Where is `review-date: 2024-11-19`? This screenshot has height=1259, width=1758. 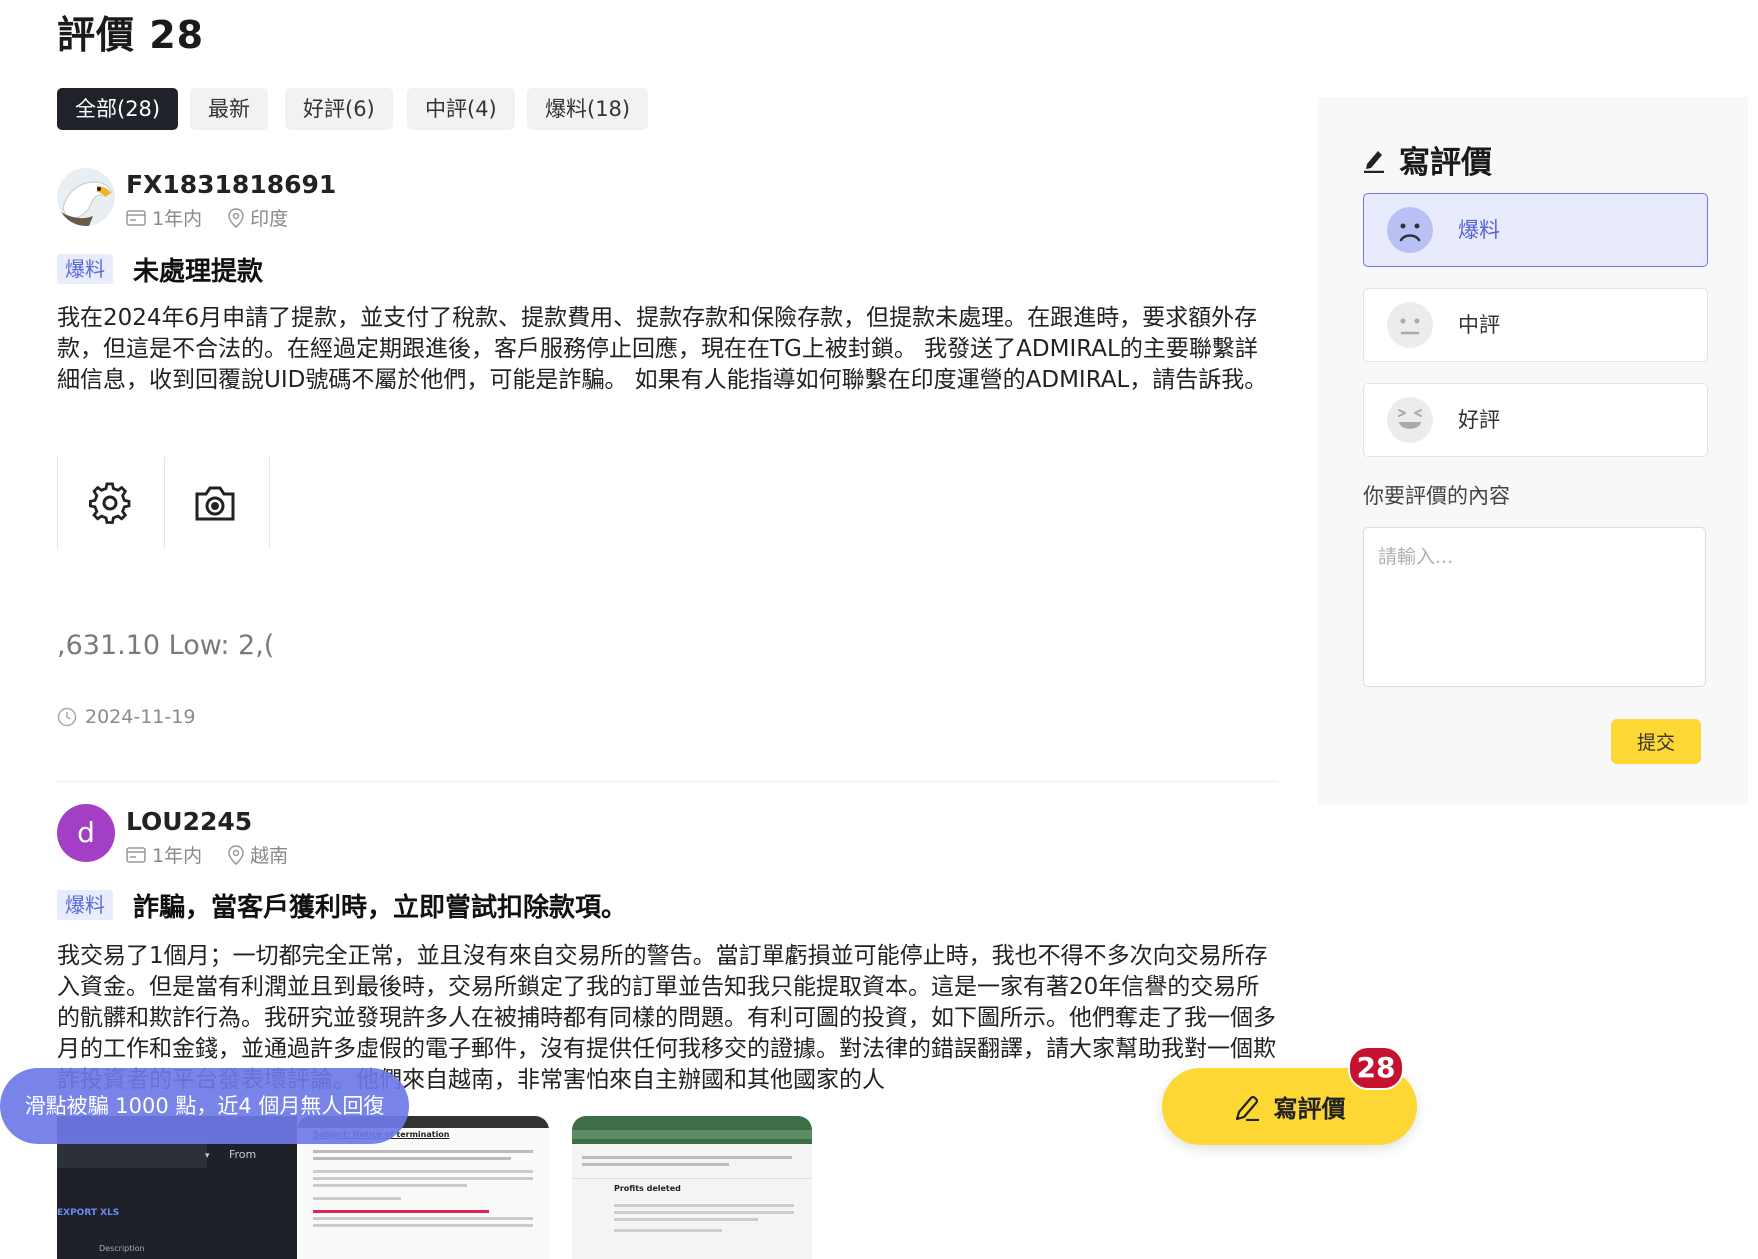 review-date: 2024-11-19 is located at coordinates (126, 717).